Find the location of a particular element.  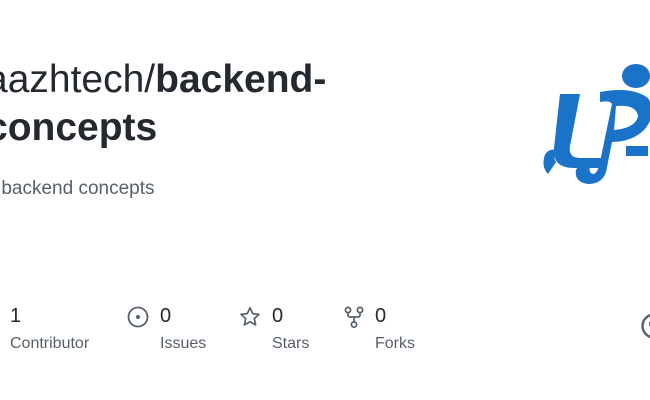

stat-contributors: 1 Contributor is located at coordinates (55, 330).